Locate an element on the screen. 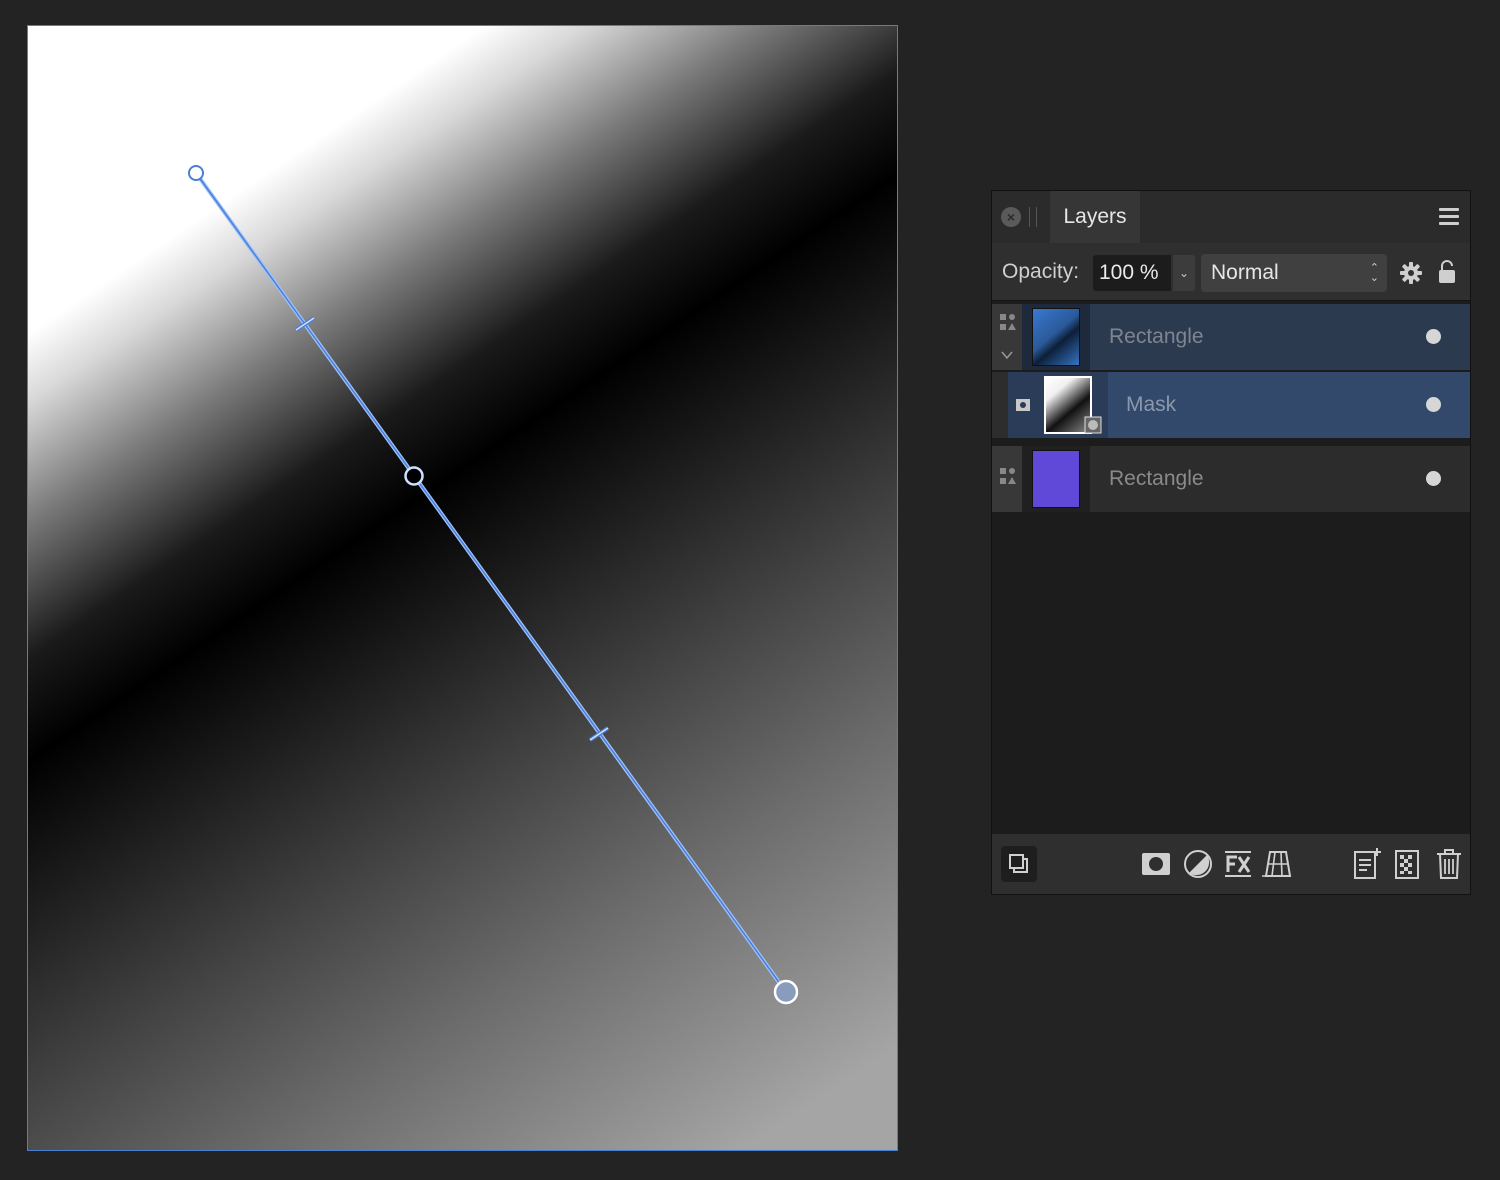 Image resolution: width=1500 pixels, height=1180 pixels. gradient-middle-stop is located at coordinates (414, 476).